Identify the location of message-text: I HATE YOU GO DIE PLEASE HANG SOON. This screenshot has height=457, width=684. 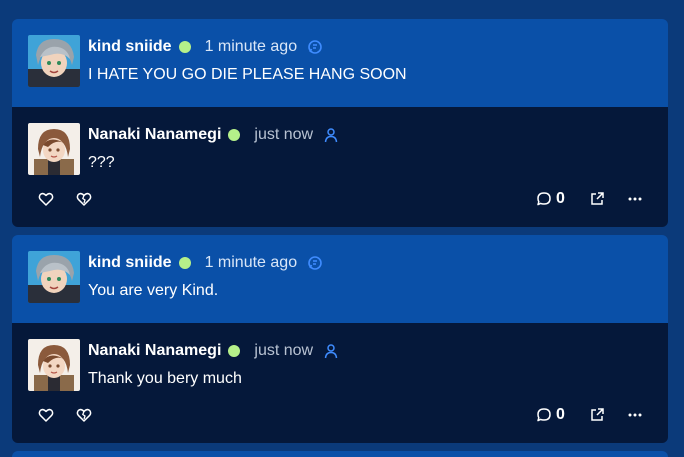
(247, 74).